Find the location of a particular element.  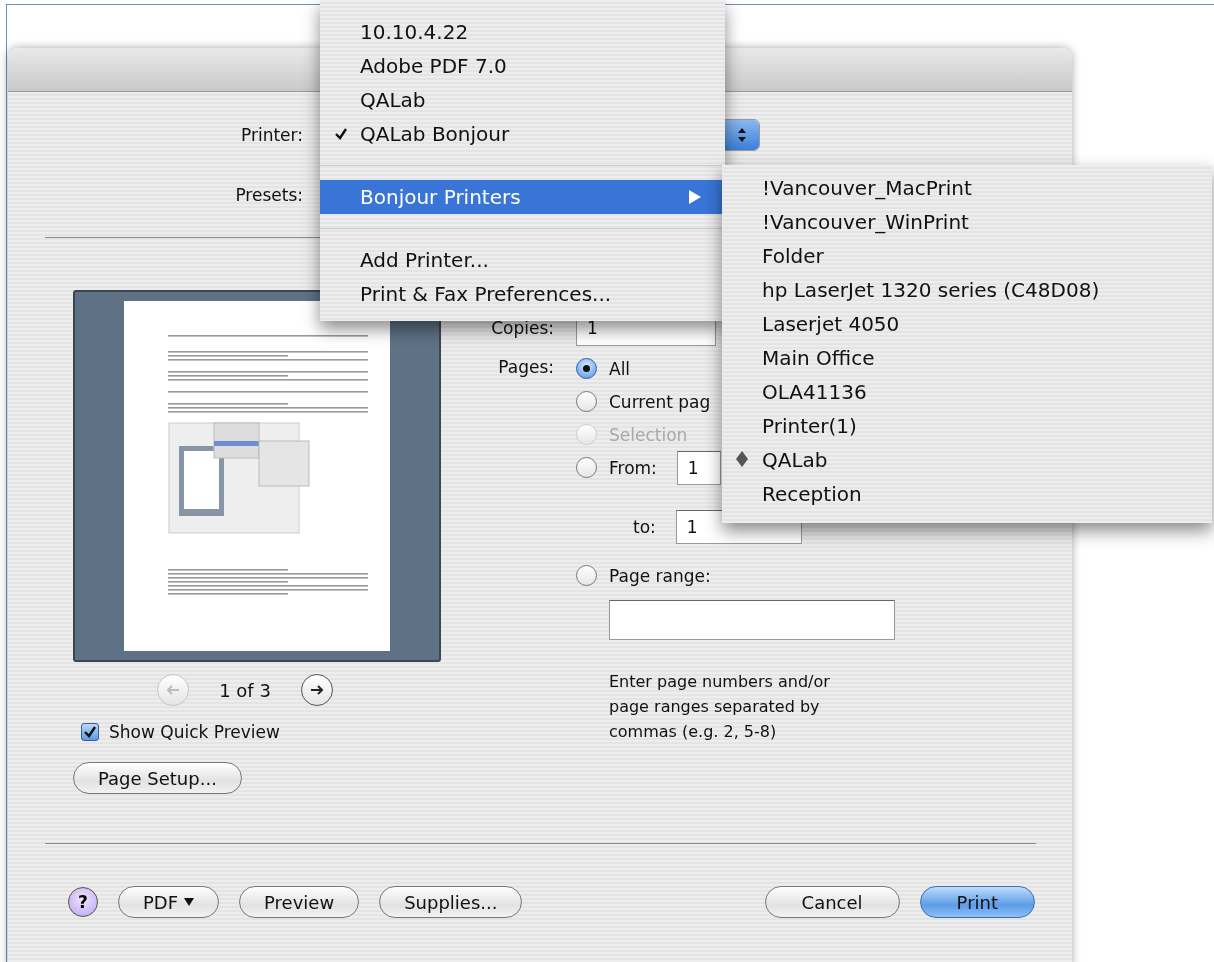

submenu-arrow-icon is located at coordinates (695, 197).